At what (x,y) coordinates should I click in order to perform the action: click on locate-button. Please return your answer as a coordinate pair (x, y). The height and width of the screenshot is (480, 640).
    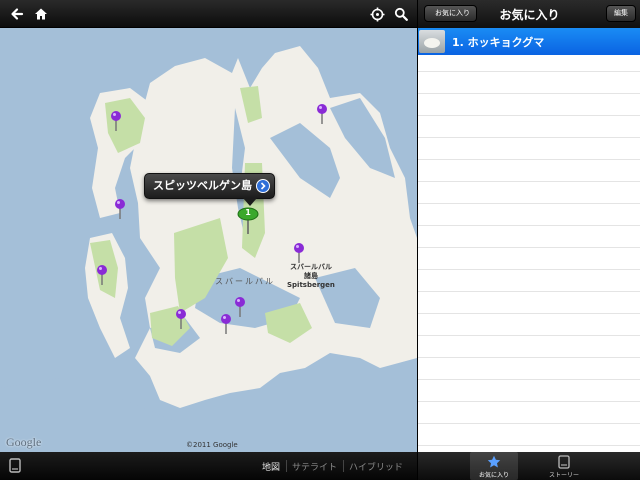
    Looking at the image, I should click on (377, 14).